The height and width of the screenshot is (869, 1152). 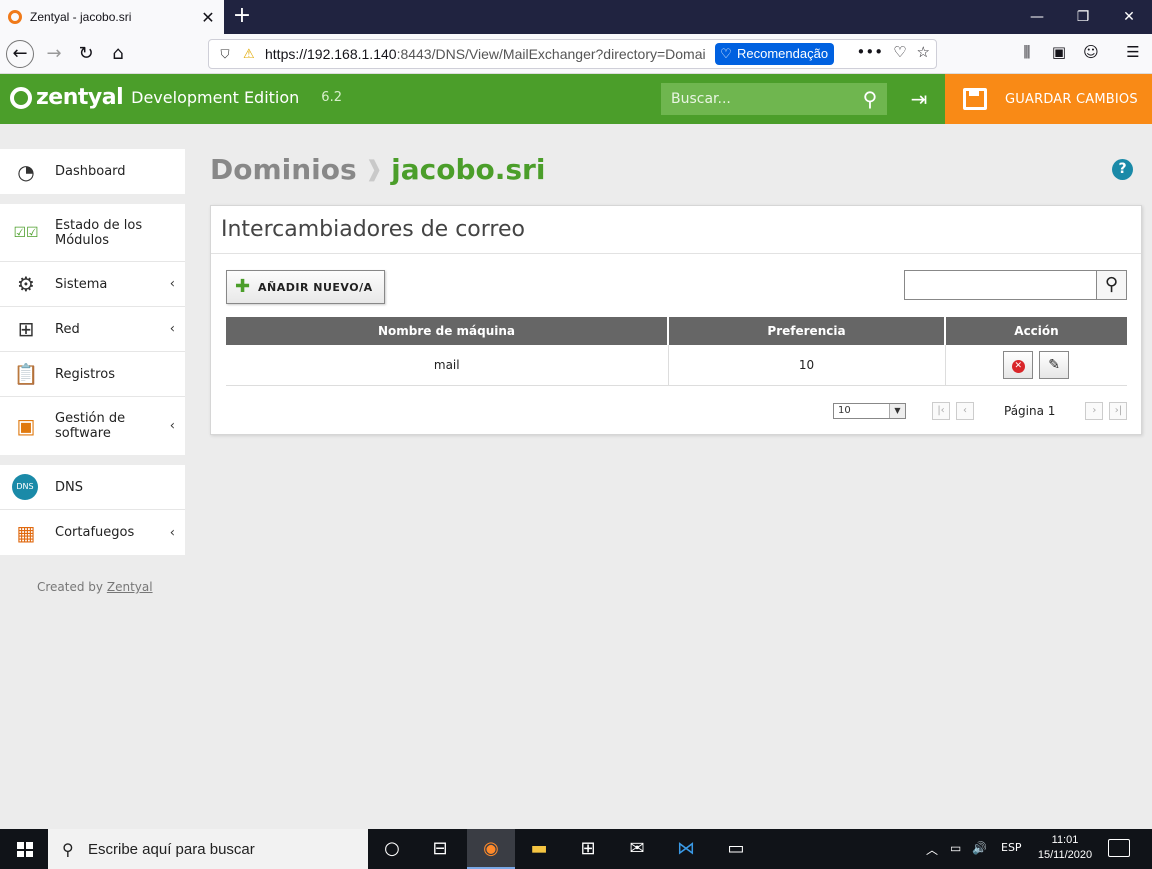 What do you see at coordinates (491, 849) in the screenshot?
I see `firefox-icon: ◉` at bounding box center [491, 849].